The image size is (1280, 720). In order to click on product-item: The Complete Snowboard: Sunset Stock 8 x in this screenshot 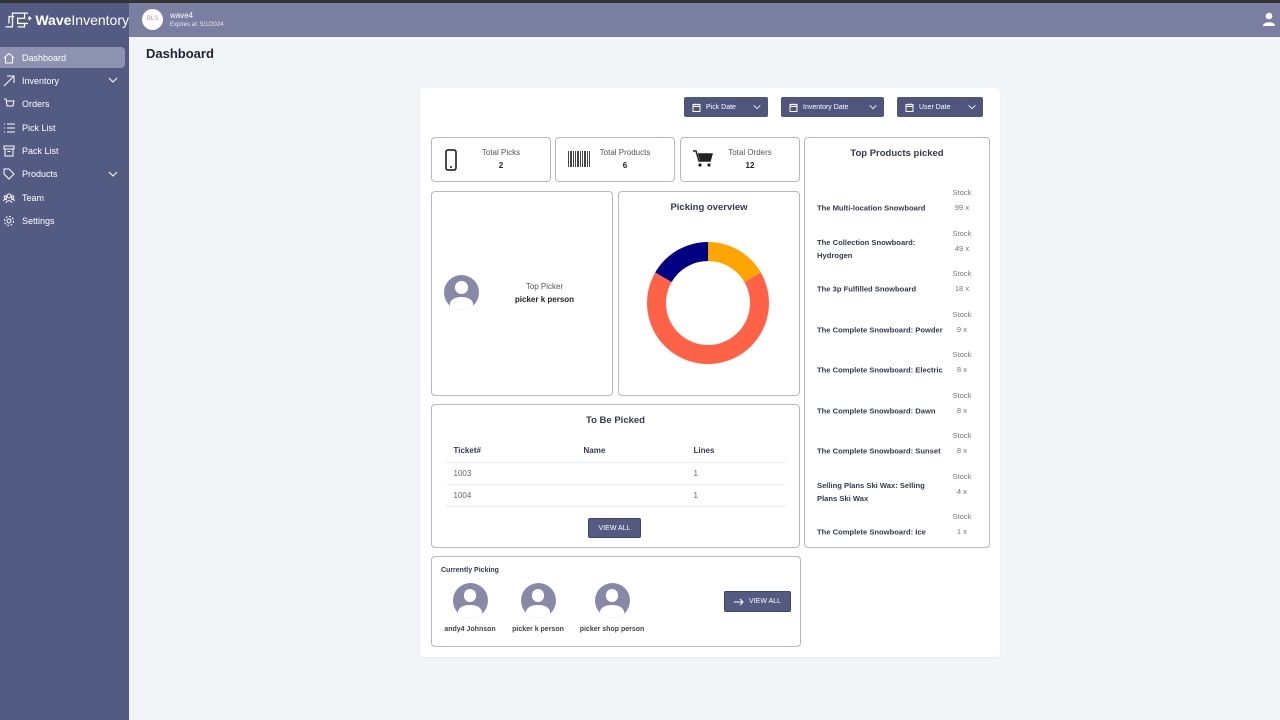, I will do `click(902, 451)`.